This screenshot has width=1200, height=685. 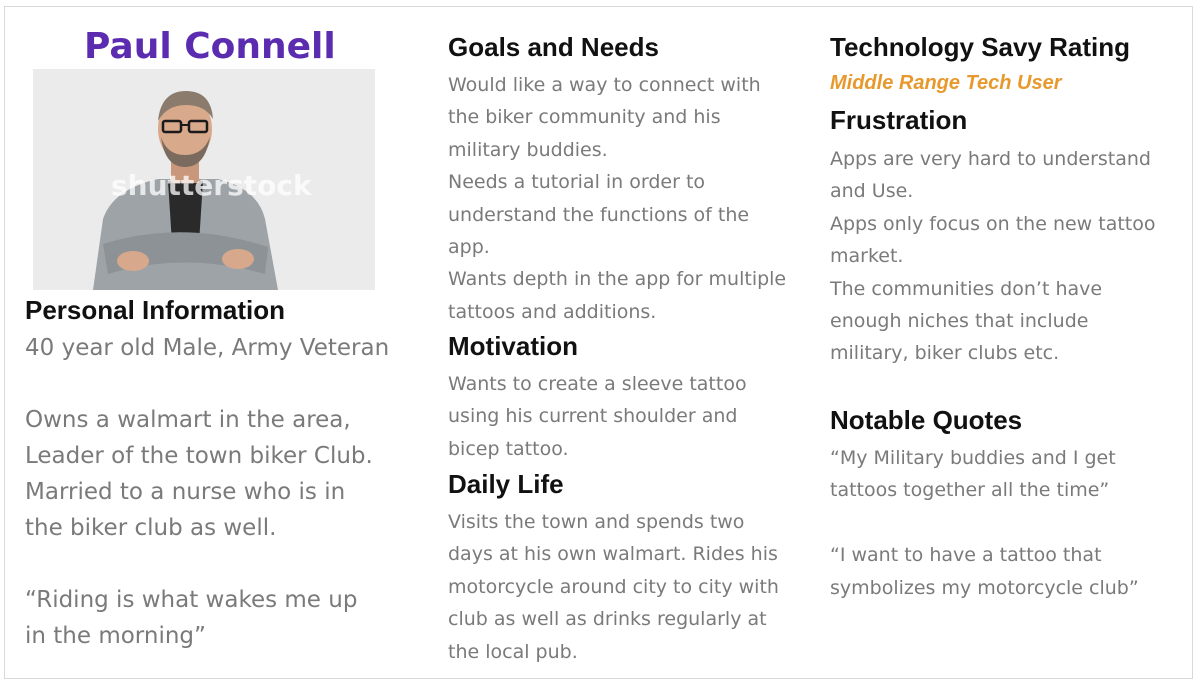 I want to click on goals-line: Would like a way to connect with, so click(x=604, y=85).